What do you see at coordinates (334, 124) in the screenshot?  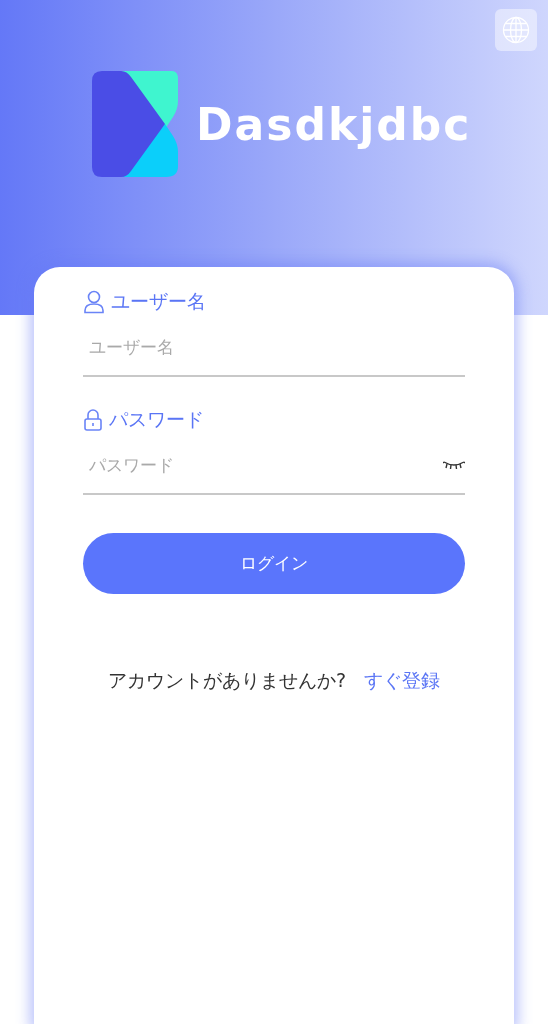 I see `brand-name: Dasdkjdbc` at bounding box center [334, 124].